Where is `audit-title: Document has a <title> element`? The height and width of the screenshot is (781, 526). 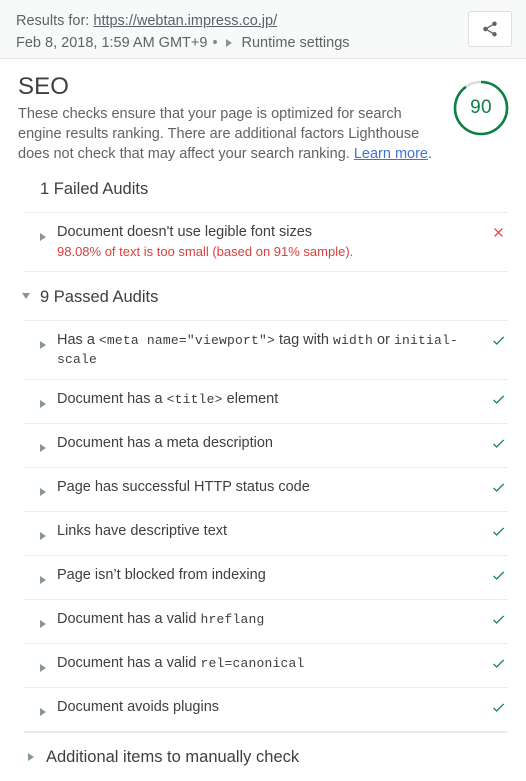 audit-title: Document has a <title> element is located at coordinates (272, 399).